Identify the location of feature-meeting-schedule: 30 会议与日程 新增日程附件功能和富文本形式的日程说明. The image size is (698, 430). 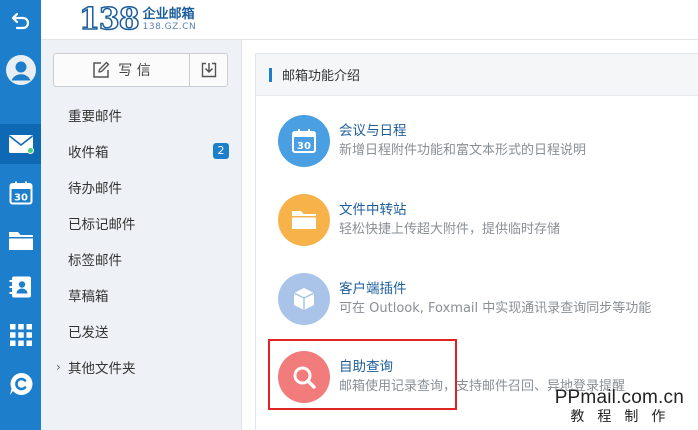
(488, 141).